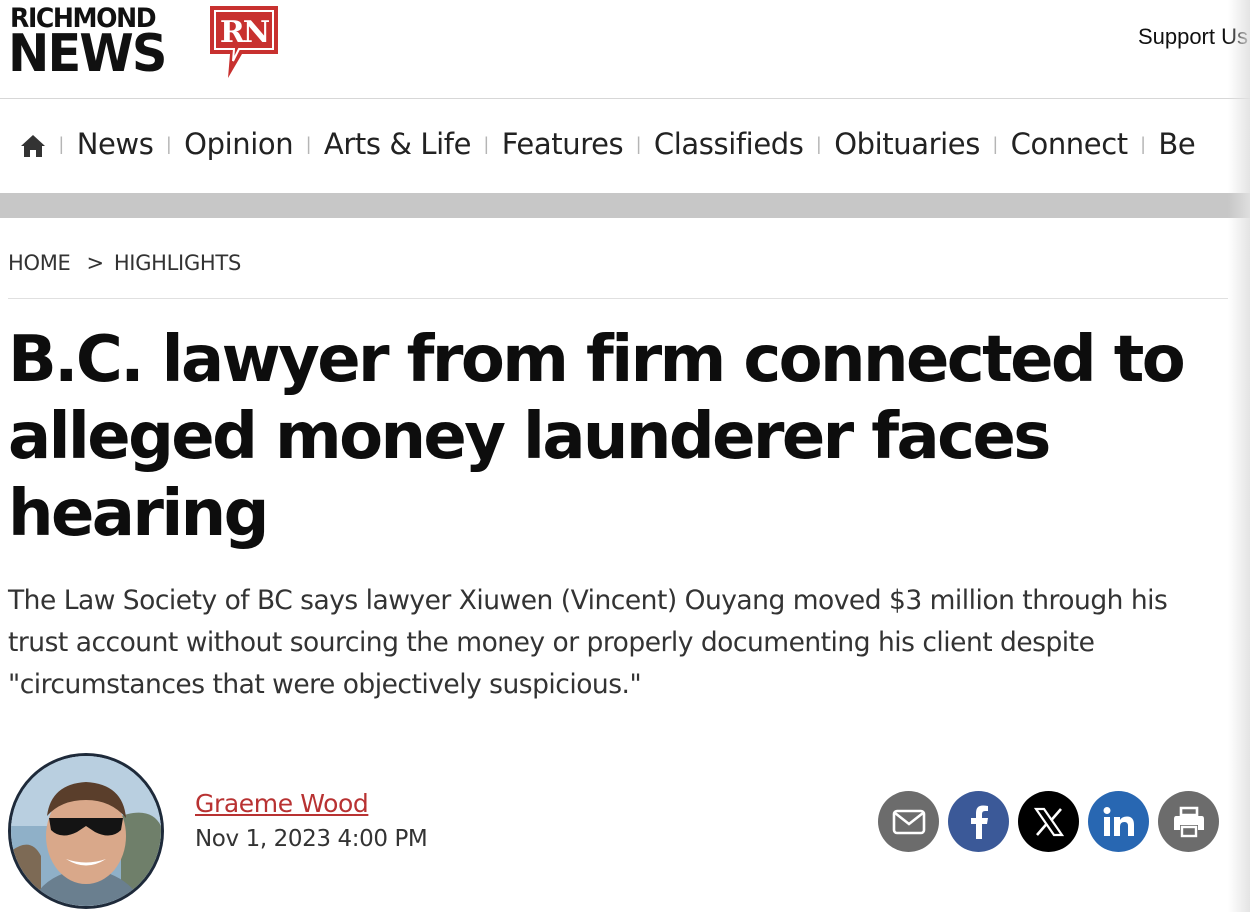  I want to click on linkedin-icon, so click(1118, 821).